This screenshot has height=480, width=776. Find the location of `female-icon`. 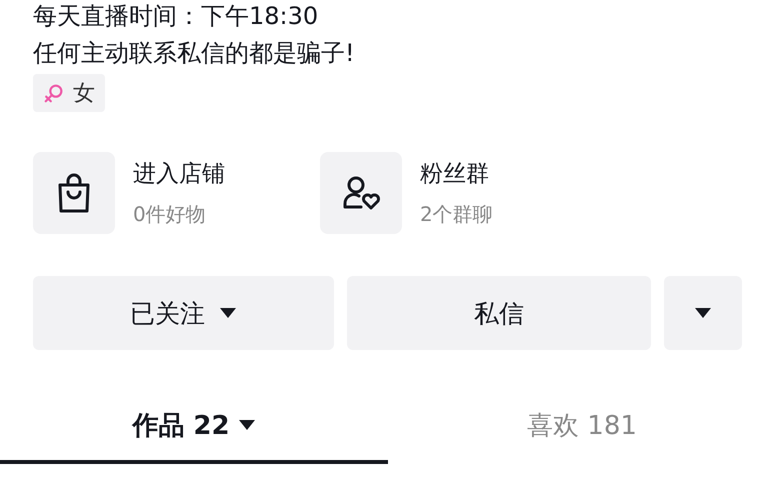

female-icon is located at coordinates (54, 93).